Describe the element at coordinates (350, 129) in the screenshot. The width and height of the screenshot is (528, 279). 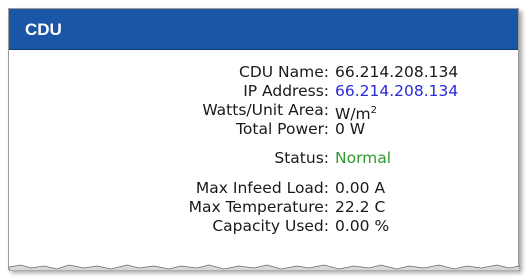
I see `total-power-value: 0 W` at that location.